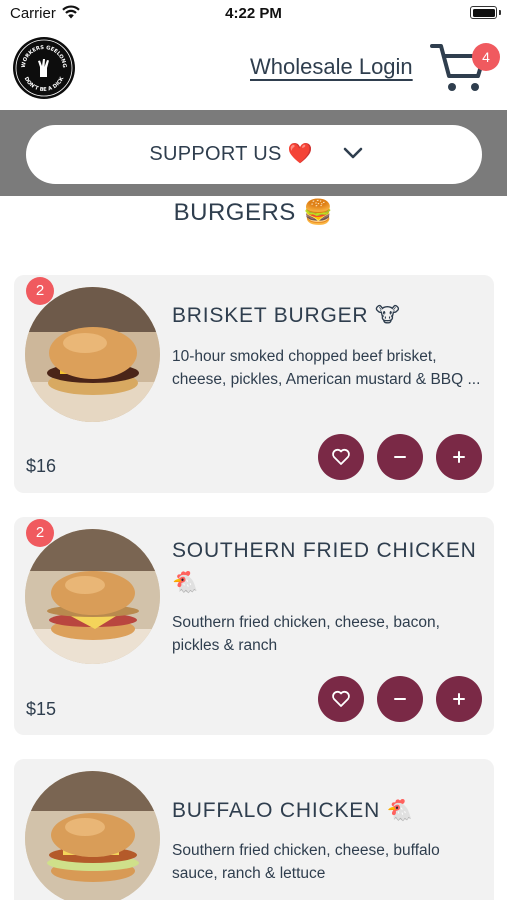 The height and width of the screenshot is (900, 507). Describe the element at coordinates (353, 153) in the screenshot. I see `chevron-down-icon` at that location.